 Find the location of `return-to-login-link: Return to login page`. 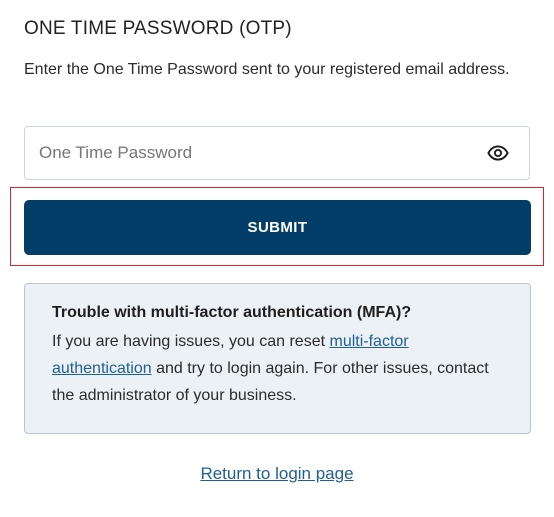

return-to-login-link: Return to login page is located at coordinates (276, 473).